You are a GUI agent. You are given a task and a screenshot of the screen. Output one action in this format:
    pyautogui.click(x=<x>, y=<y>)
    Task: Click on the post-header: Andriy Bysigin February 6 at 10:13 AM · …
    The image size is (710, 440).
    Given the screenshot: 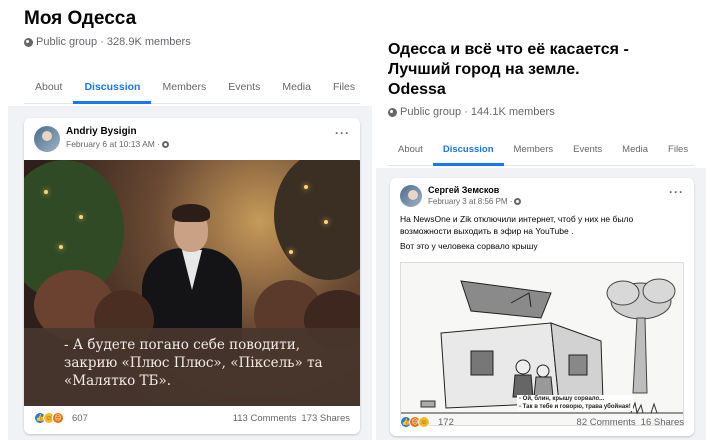 What is the action you would take?
    pyautogui.click(x=192, y=135)
    